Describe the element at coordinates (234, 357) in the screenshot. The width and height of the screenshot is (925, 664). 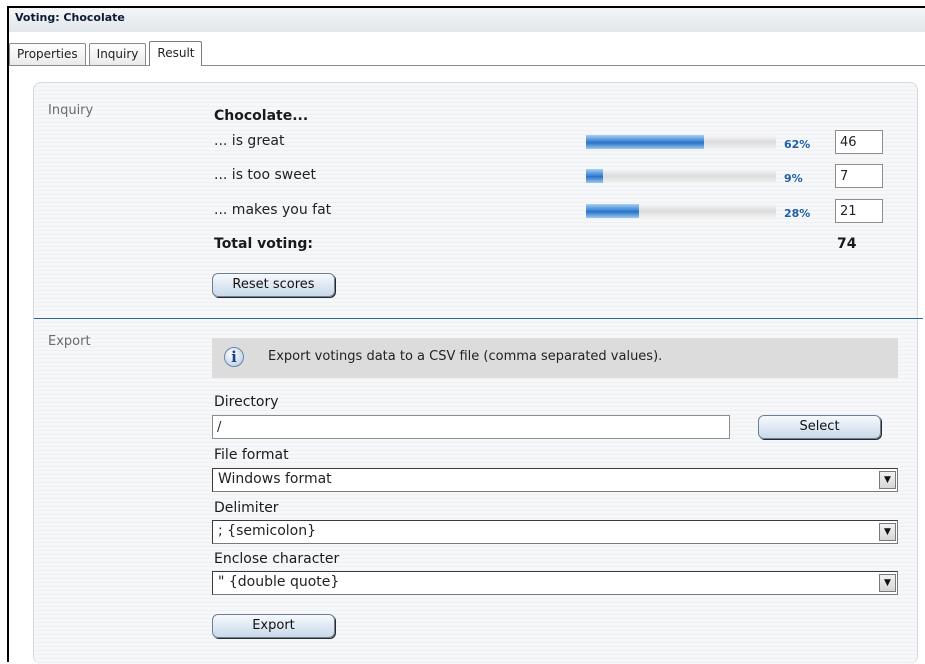
I see `info-icon: i` at that location.